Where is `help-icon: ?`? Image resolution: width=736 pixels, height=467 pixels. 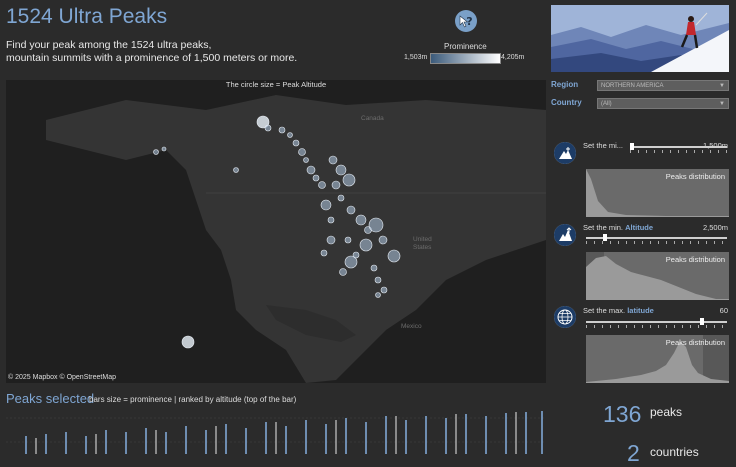 help-icon: ? is located at coordinates (466, 21).